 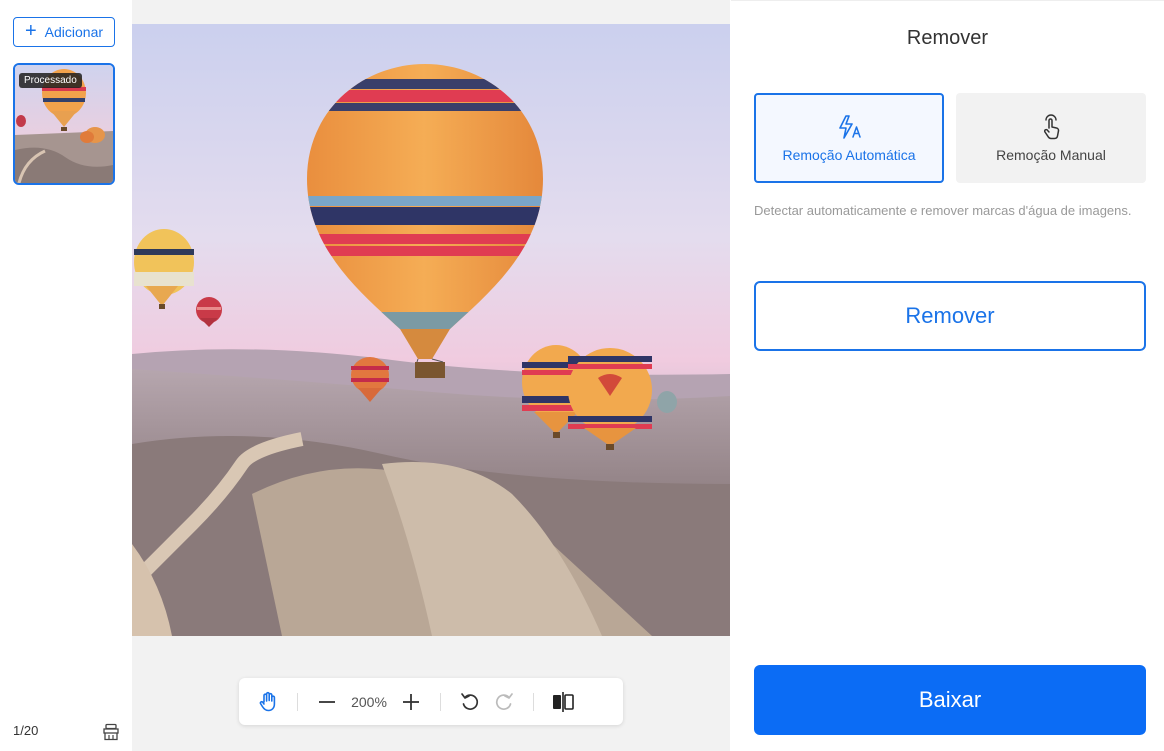 I want to click on auto-lightning-icon, so click(x=850, y=127).